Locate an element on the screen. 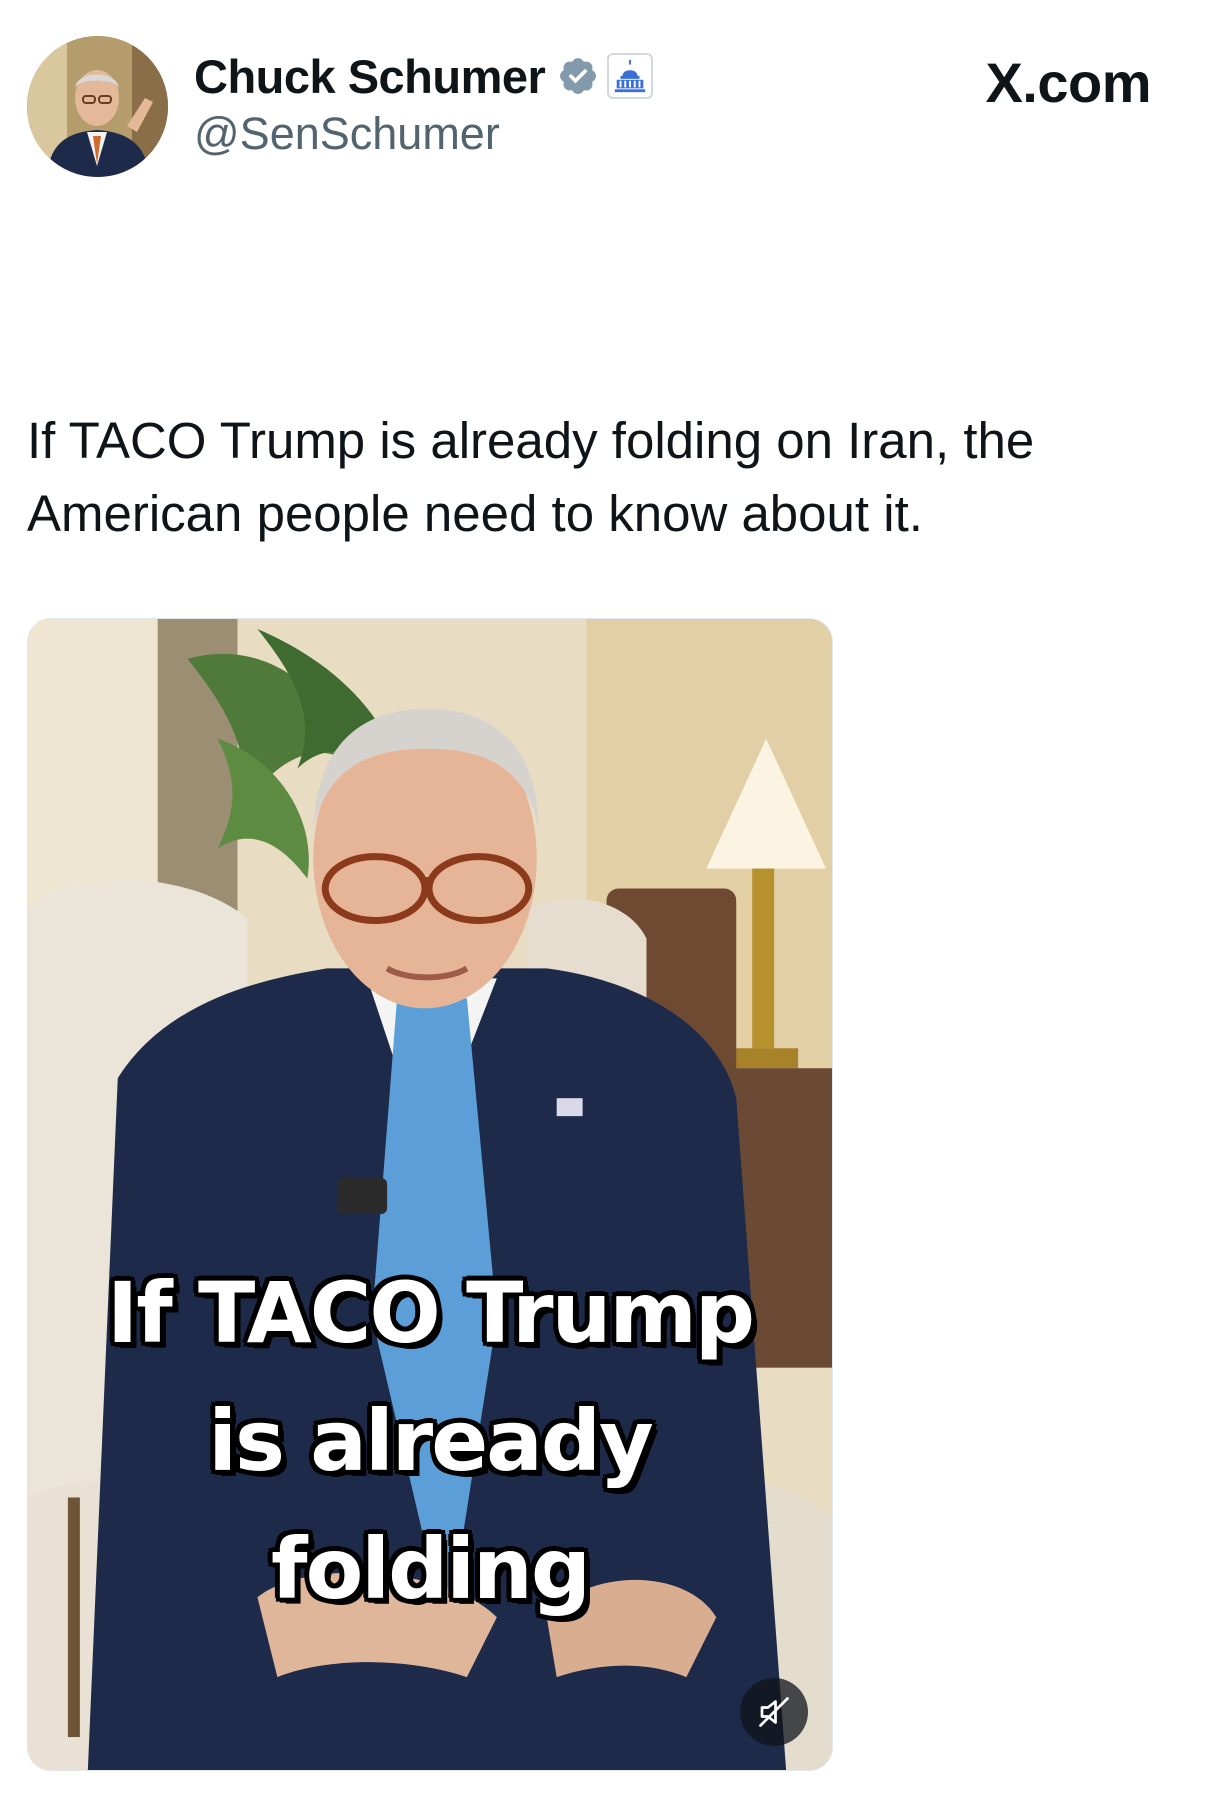 The height and width of the screenshot is (1793, 1206). author-handle: @SenSchumer is located at coordinates (423, 134).